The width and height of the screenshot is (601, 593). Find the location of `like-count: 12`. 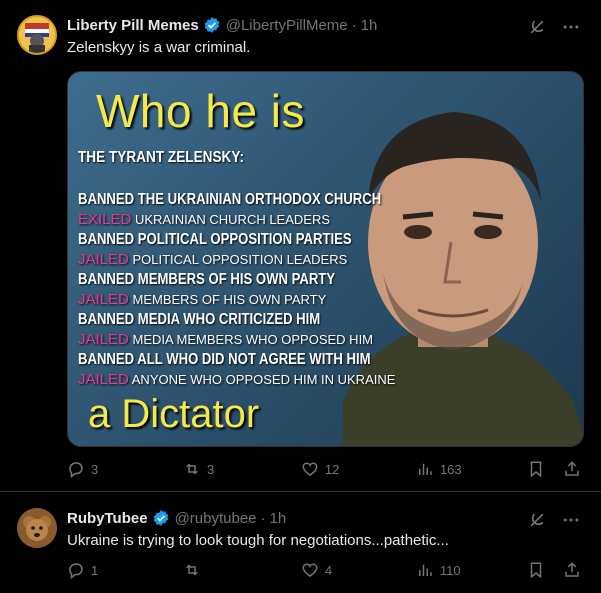

like-count: 12 is located at coordinates (332, 469).